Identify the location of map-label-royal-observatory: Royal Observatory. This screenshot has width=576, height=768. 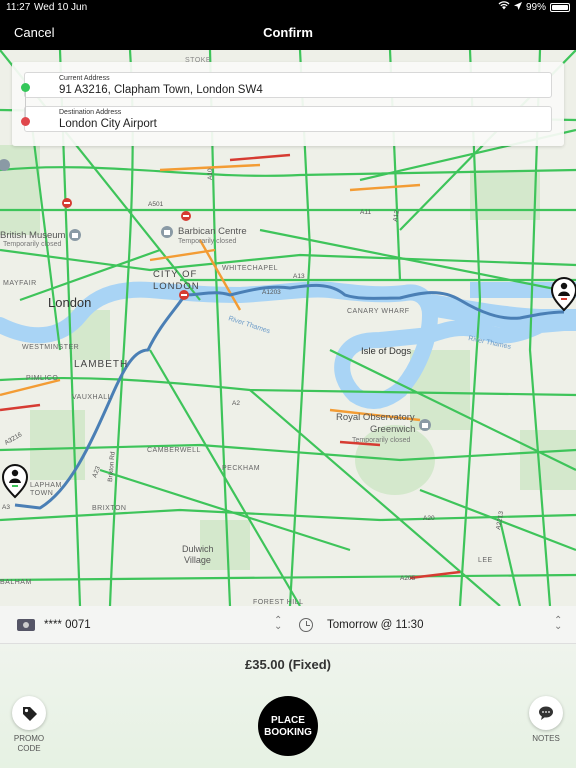
(375, 417).